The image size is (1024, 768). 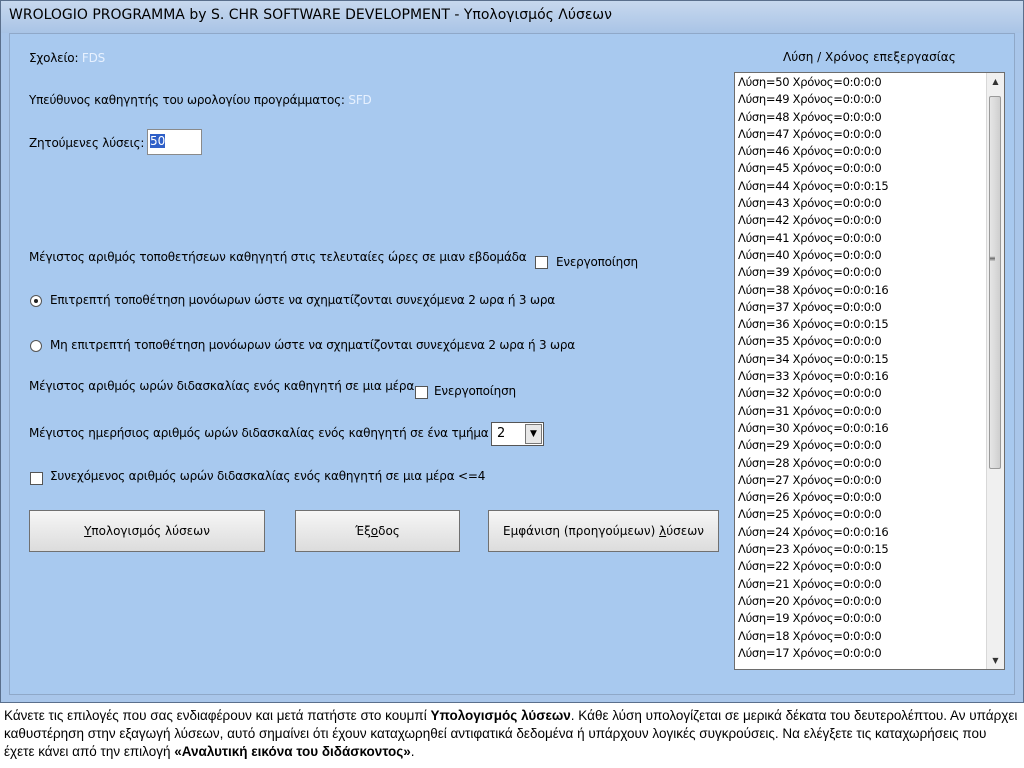 I want to click on exit-button: Έξοδος, so click(x=377, y=531).